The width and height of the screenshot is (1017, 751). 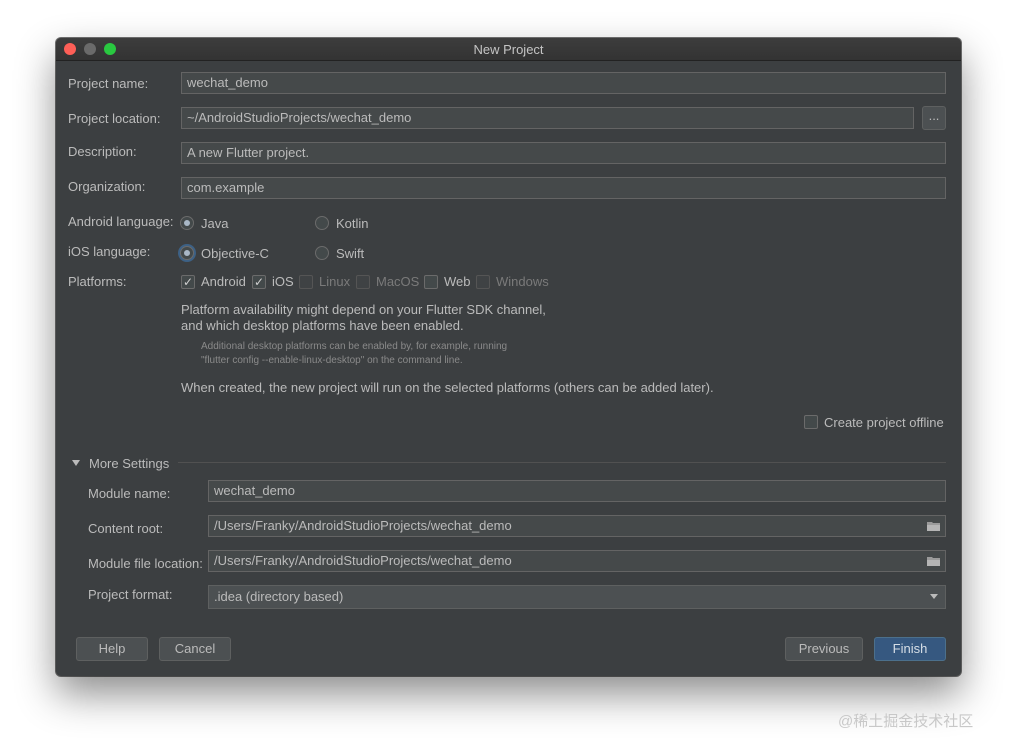 What do you see at coordinates (129, 493) in the screenshot?
I see `module-name-label: Module name:` at bounding box center [129, 493].